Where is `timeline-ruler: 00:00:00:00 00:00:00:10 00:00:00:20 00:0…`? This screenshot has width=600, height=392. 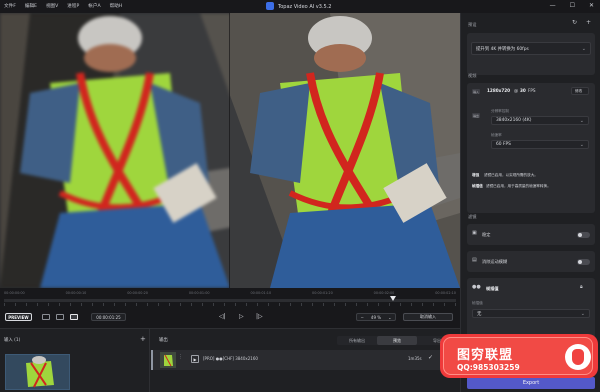
timeline-ruler: 00:00:00:00 00:00:00:10 00:00:00:20 00:0… is located at coordinates (230, 293).